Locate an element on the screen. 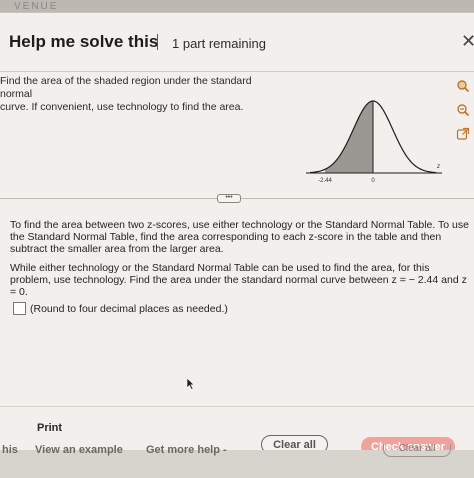 The image size is (474, 478). print-link: Print is located at coordinates (49, 428).